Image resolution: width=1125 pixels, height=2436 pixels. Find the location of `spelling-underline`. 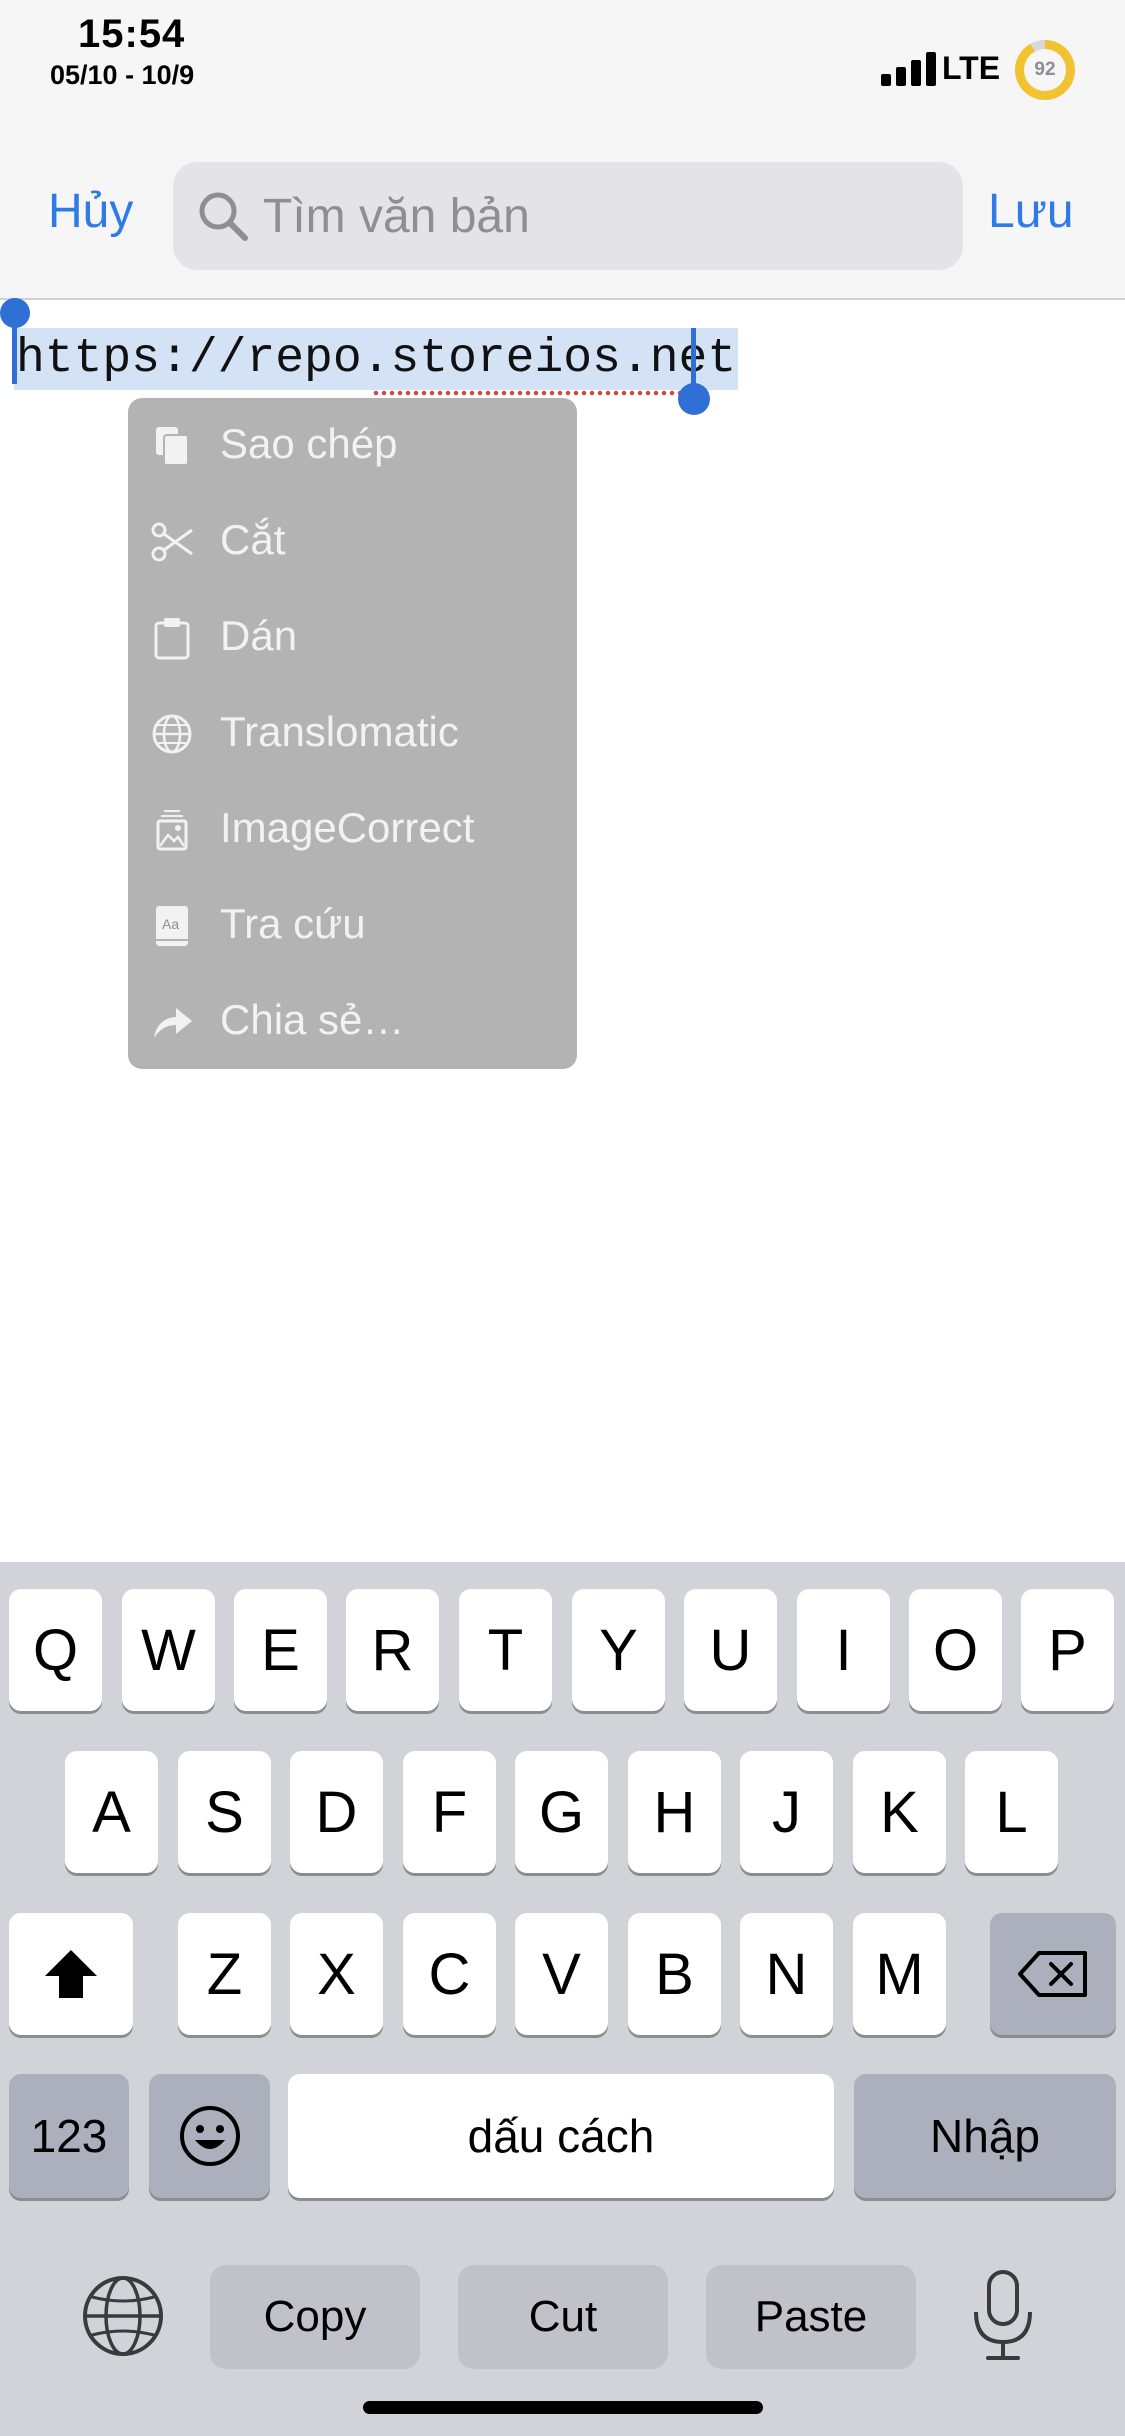

spelling-underline is located at coordinates (533, 393).